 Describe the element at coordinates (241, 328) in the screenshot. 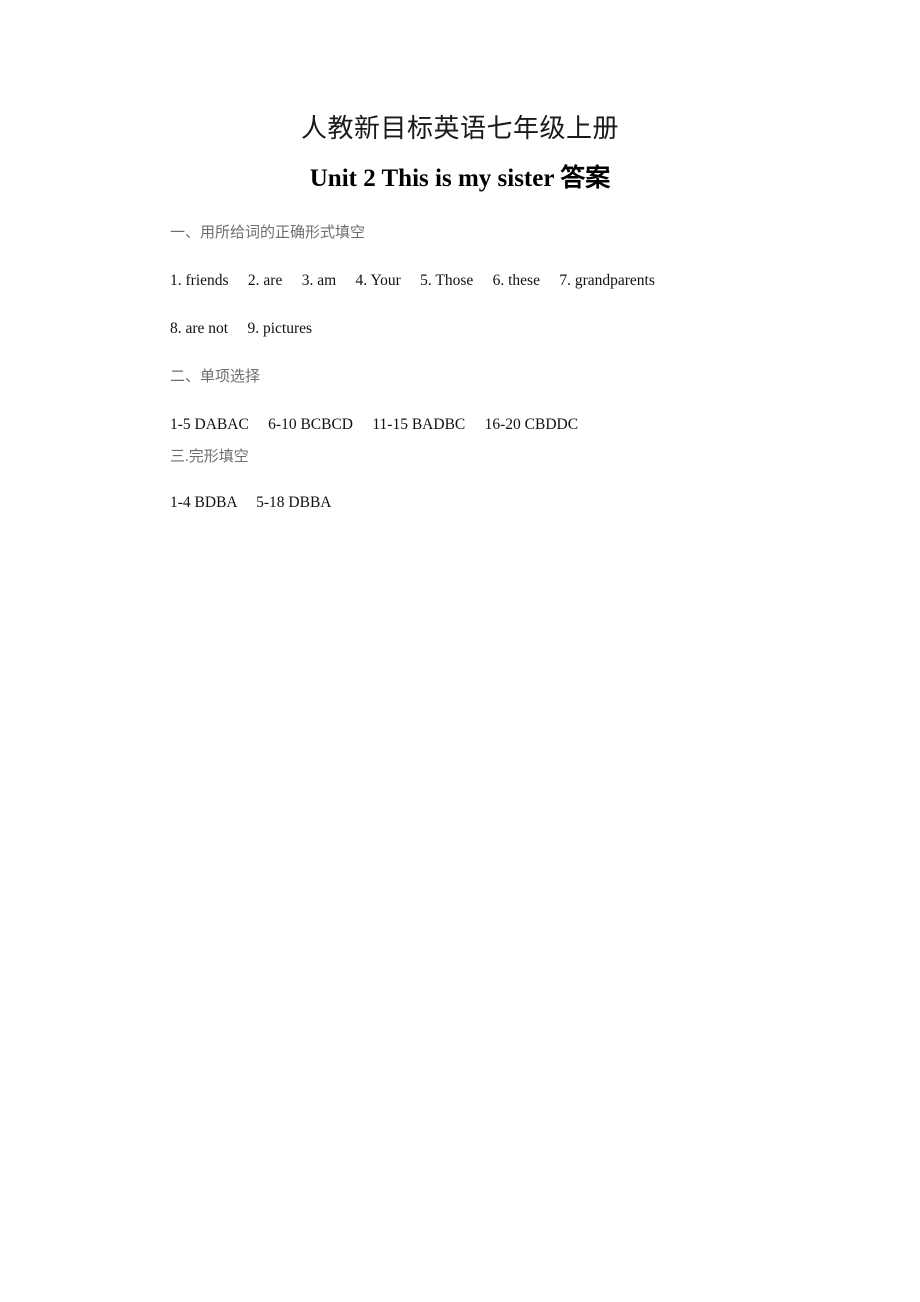

I see `answer-line-fill-in-blanks-2: 8. are not 9. pictures` at that location.